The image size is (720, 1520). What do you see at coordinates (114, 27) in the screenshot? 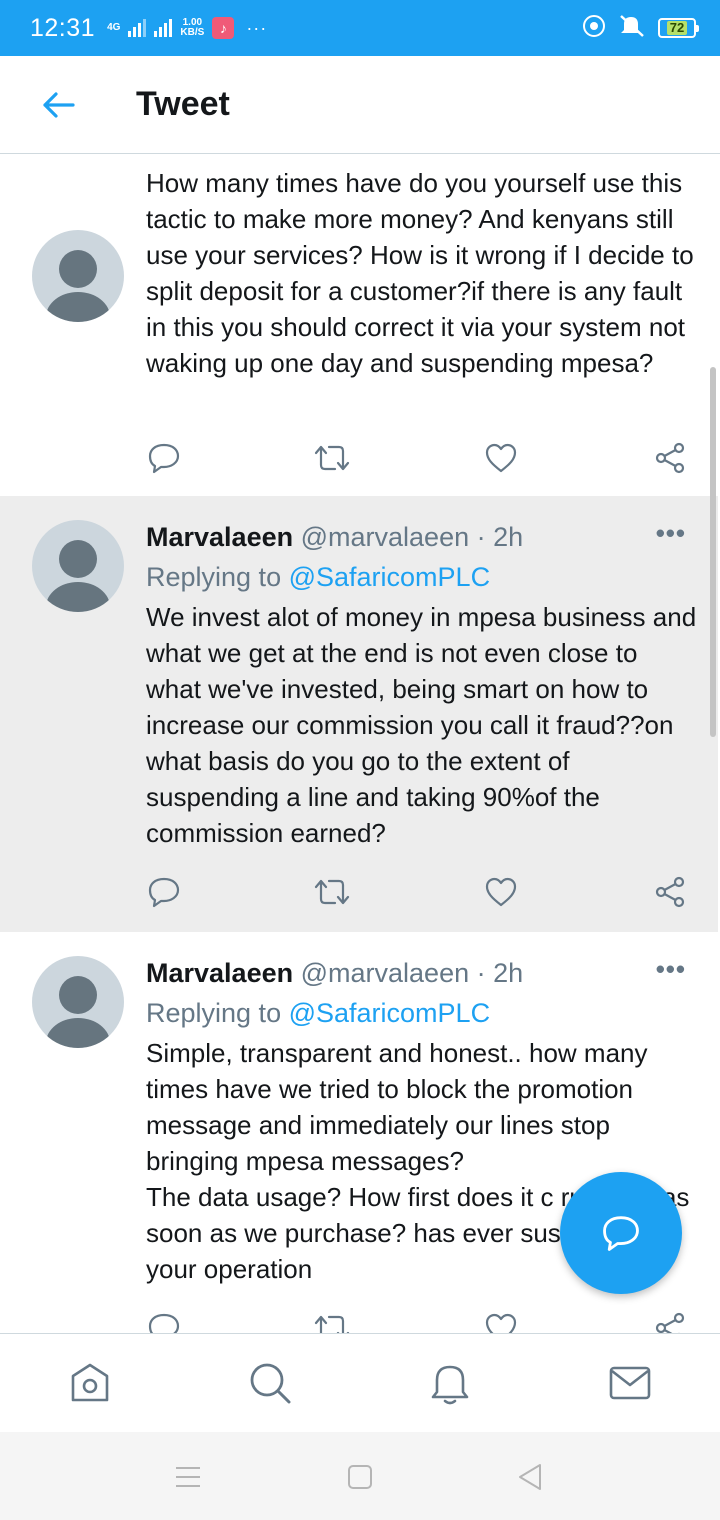
I see `network-type-label: 4G` at bounding box center [114, 27].